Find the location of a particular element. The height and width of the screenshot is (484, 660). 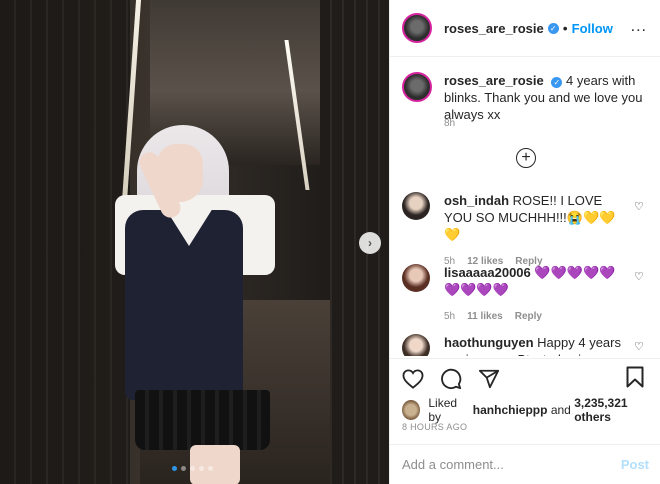

bookmark-icon is located at coordinates (635, 377).